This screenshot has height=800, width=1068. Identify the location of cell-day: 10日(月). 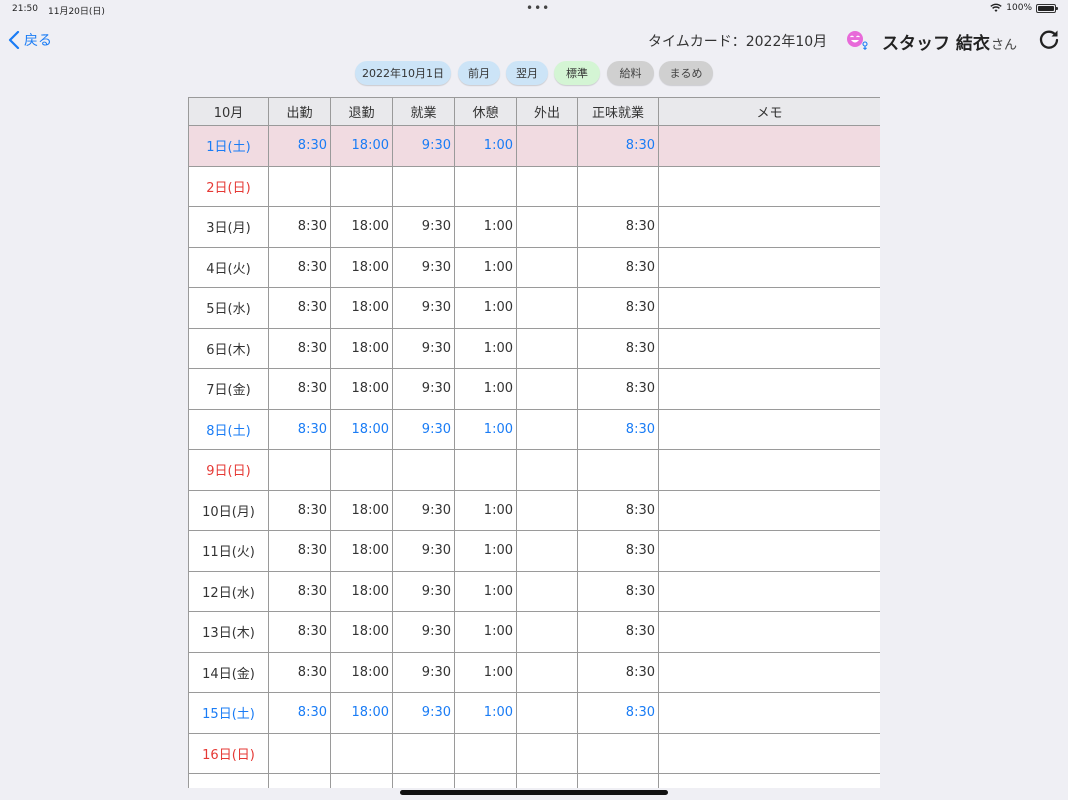
(228, 510).